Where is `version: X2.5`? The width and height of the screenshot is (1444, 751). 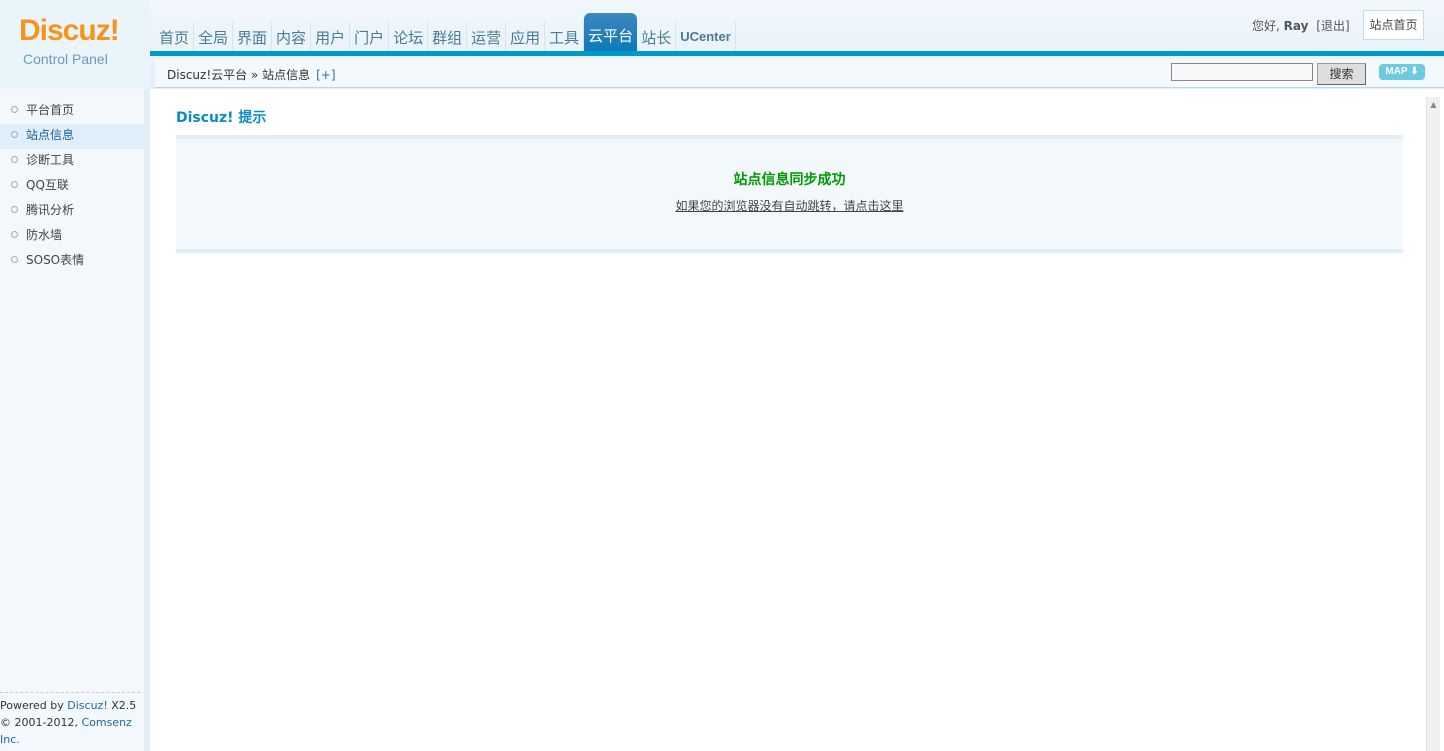
version: X2.5 is located at coordinates (122, 705).